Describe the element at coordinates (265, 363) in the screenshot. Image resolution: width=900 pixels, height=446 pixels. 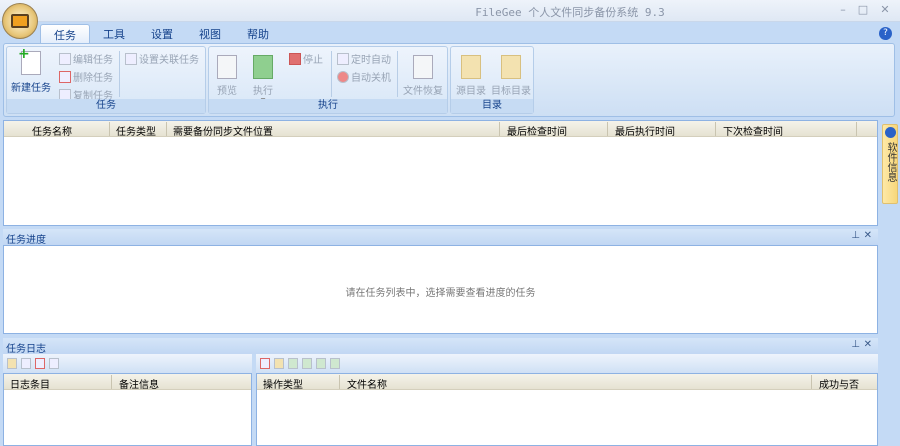
I see `error-file-icon` at that location.